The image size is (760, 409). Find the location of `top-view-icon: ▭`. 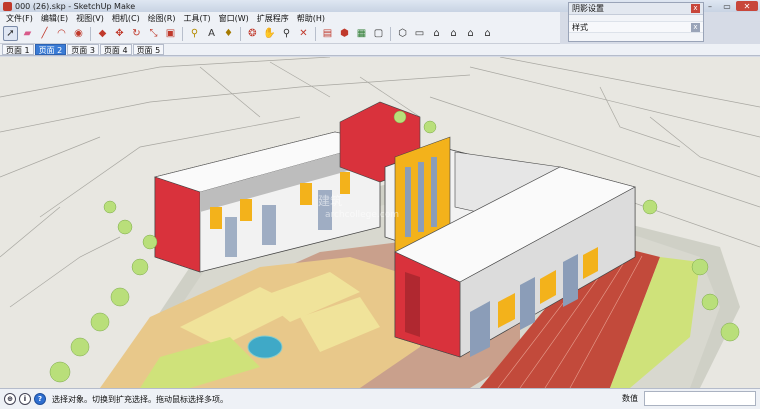

top-view-icon: ▭ is located at coordinates (419, 33).